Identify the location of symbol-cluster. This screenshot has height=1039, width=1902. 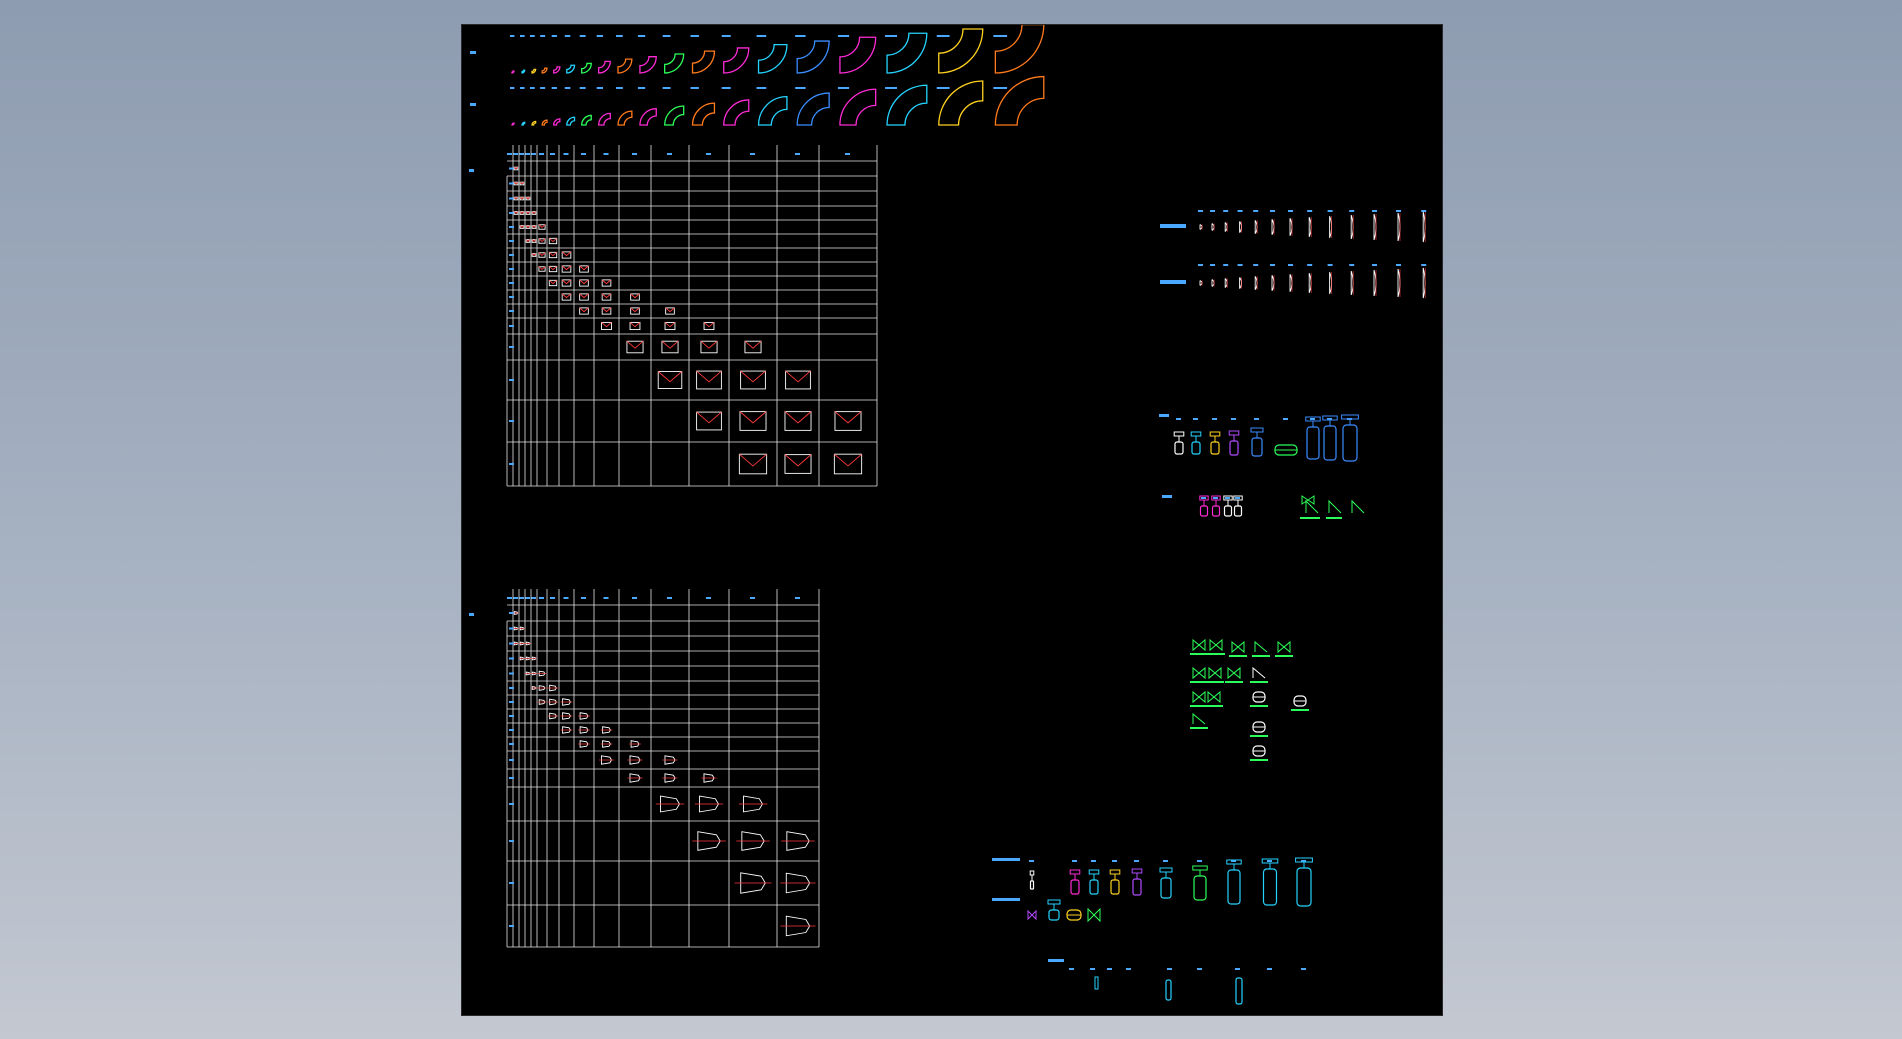
(1249, 699).